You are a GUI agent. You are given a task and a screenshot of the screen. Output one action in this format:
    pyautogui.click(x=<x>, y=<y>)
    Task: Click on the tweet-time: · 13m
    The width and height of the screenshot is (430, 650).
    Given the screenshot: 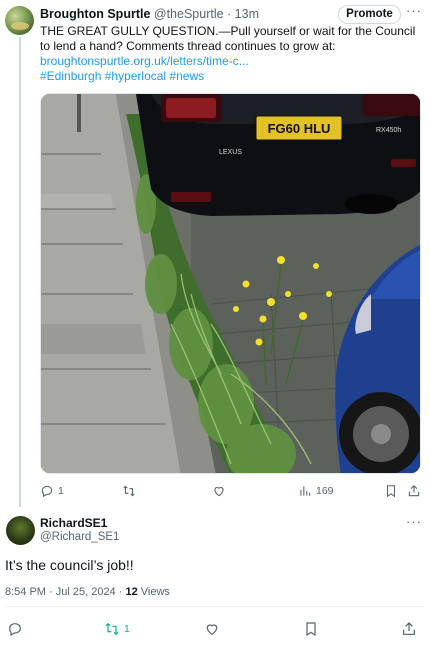 What is the action you would take?
    pyautogui.click(x=243, y=14)
    